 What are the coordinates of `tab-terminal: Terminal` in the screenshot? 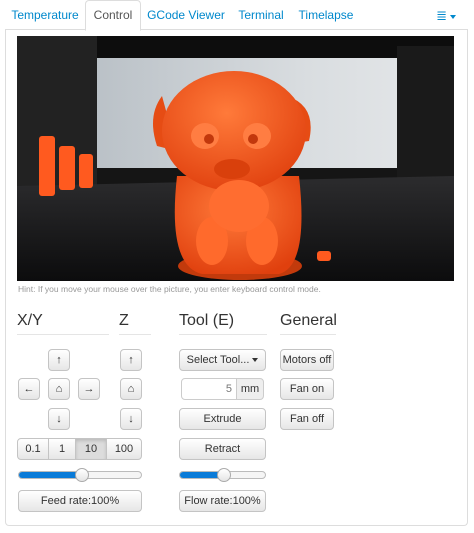 It's located at (261, 15).